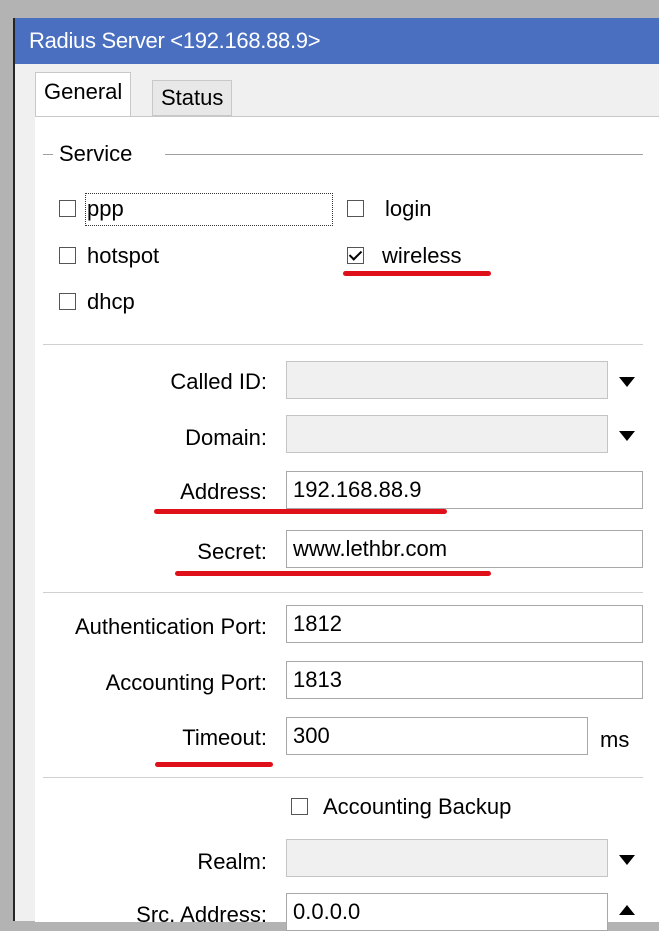  Describe the element at coordinates (464, 680) in the screenshot. I see `accounting-port-field: 1813` at that location.